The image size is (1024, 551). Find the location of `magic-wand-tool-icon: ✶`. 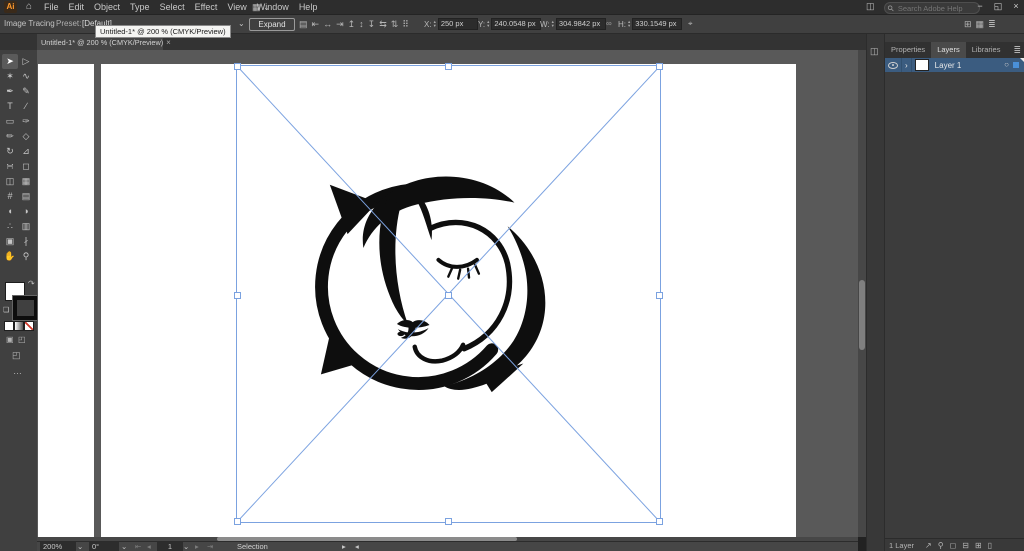

magic-wand-tool-icon: ✶ is located at coordinates (10, 76).